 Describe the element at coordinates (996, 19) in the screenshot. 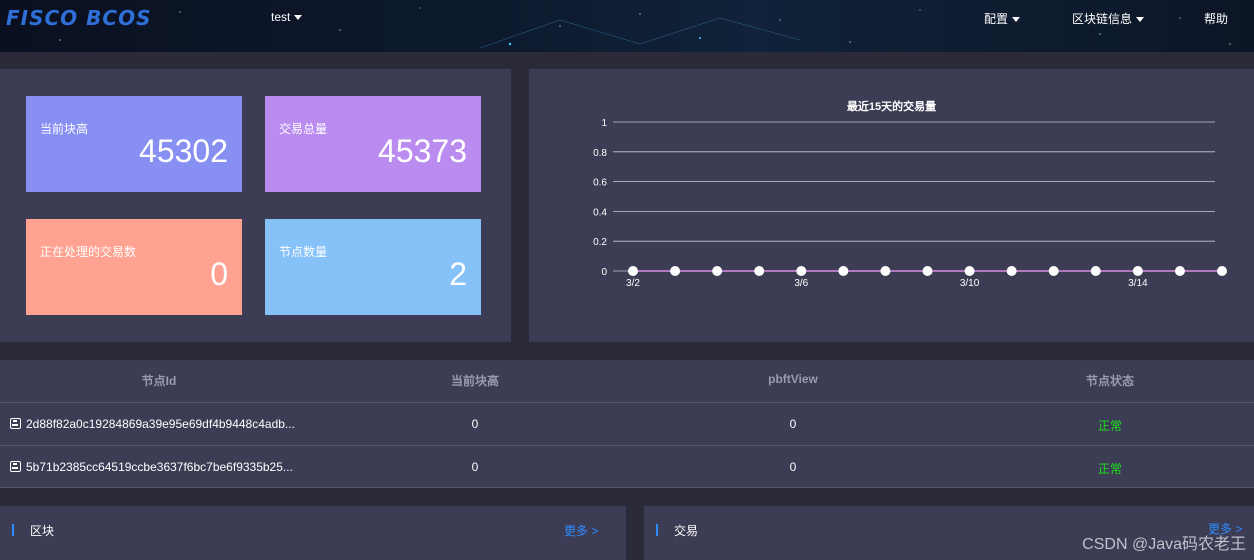

I see `nav-config-label: 配置` at that location.